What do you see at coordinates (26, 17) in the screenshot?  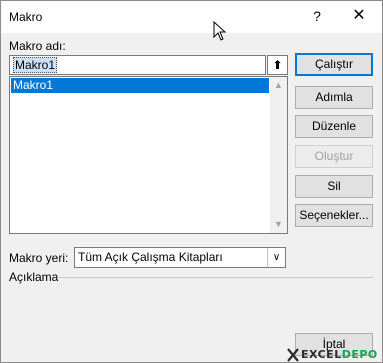 I see `dialog-title: Makro` at bounding box center [26, 17].